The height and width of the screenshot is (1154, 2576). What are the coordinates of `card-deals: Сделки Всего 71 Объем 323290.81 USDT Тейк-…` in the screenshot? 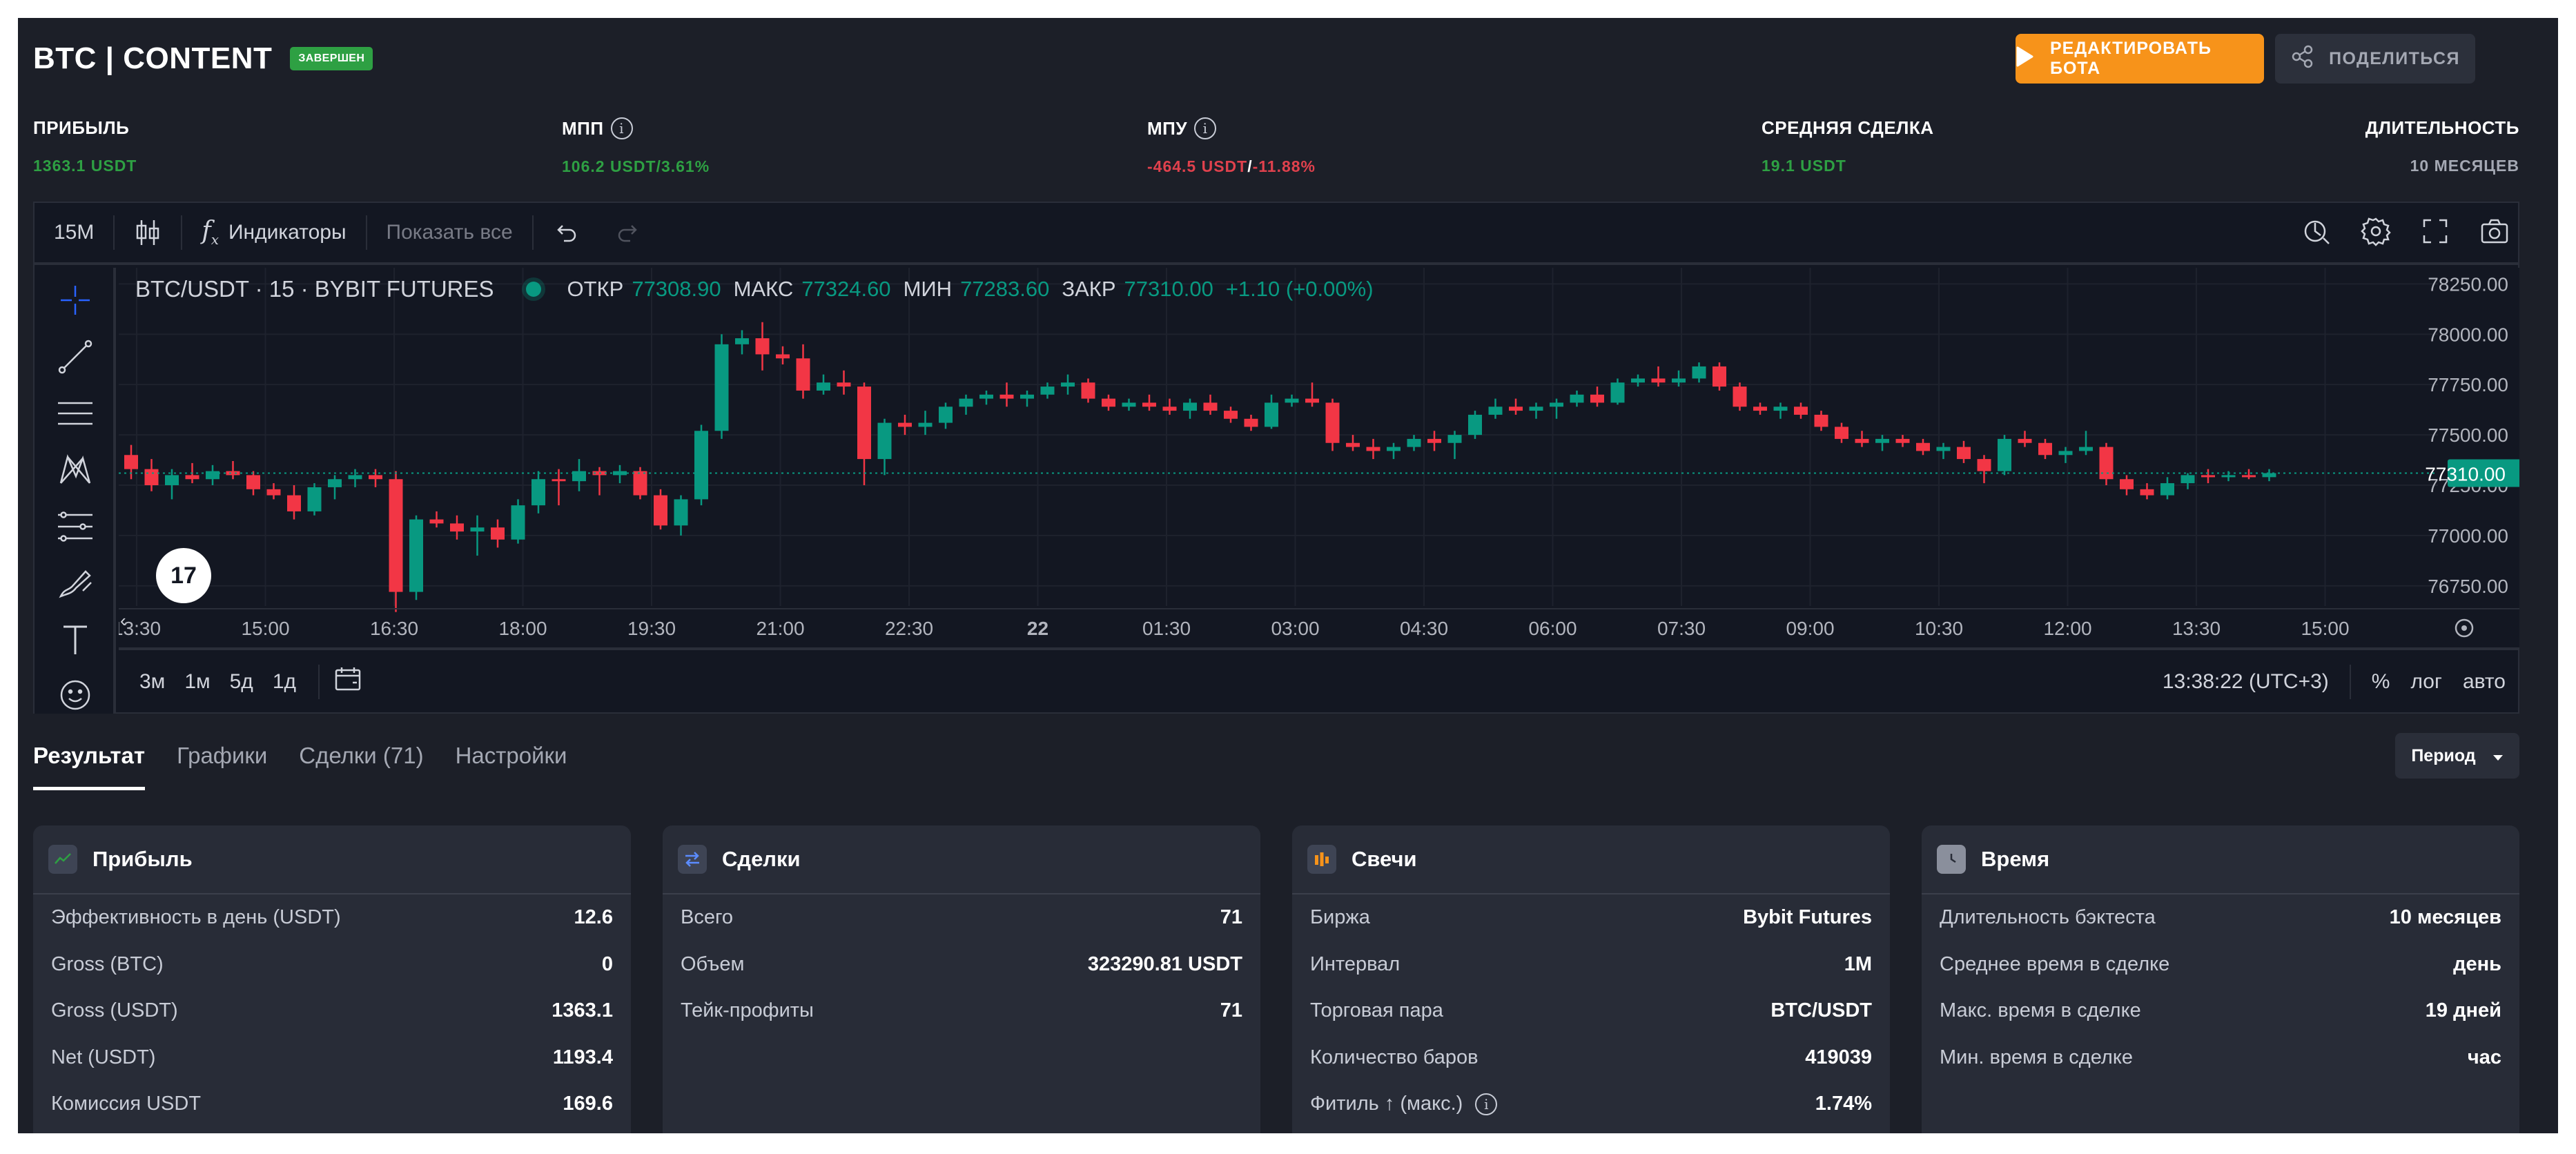 It's located at (961, 979).